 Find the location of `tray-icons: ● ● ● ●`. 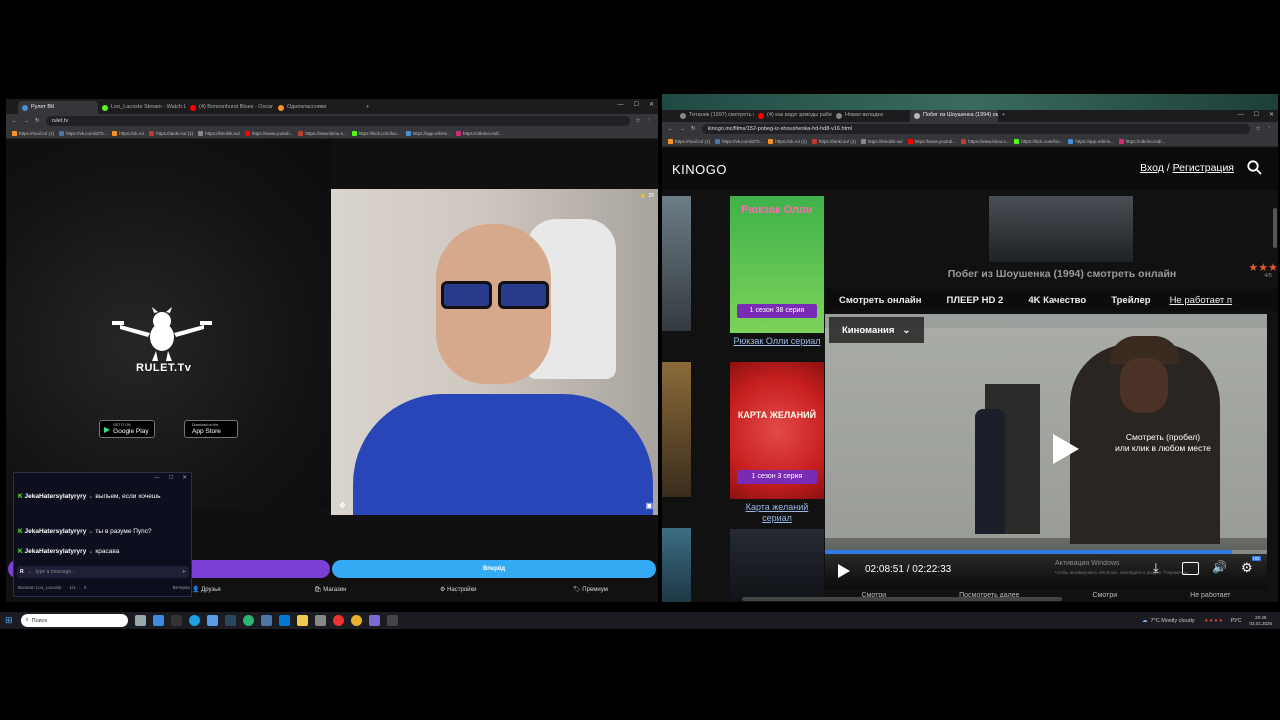

tray-icons: ● ● ● ● is located at coordinates (1214, 621).